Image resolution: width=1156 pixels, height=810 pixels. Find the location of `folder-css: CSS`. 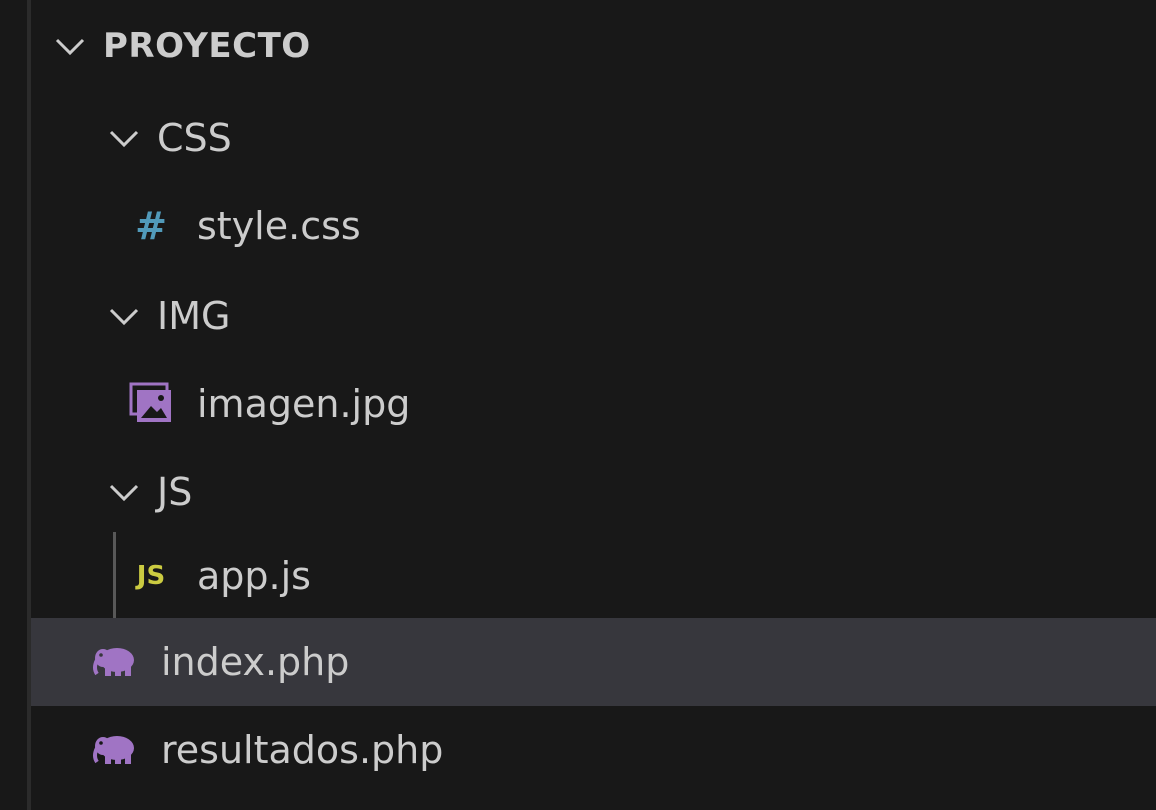

folder-css: CSS is located at coordinates (593, 138).